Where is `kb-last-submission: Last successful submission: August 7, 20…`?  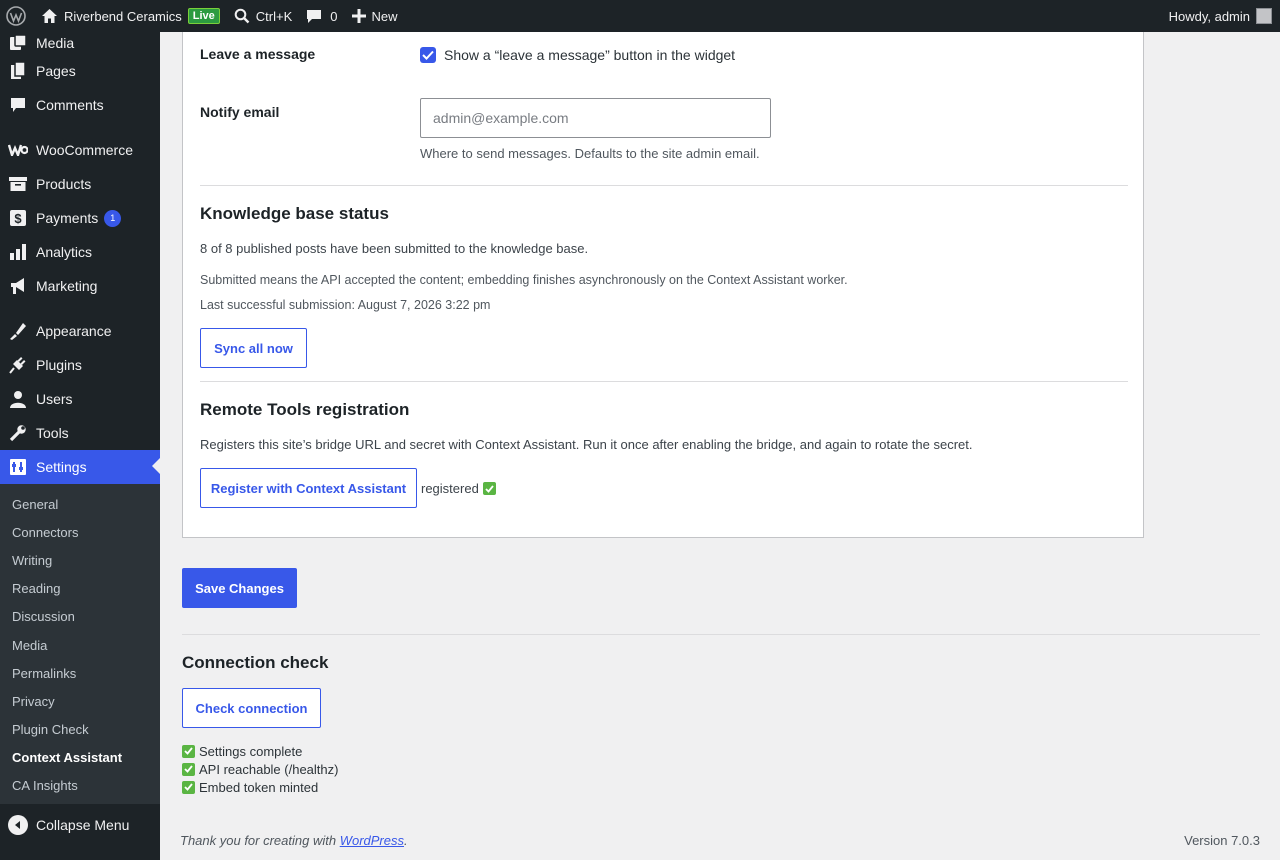
kb-last-submission: Last successful submission: August 7, 20… is located at coordinates (345, 305).